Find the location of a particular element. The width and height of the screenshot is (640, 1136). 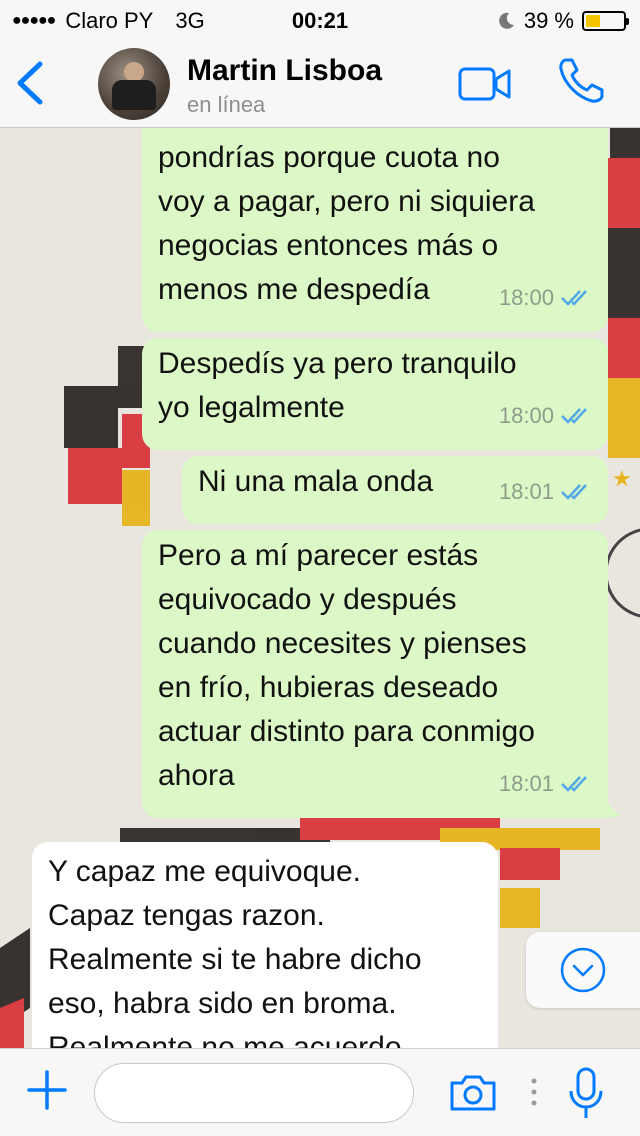

microphone-icon is located at coordinates (586, 1092).